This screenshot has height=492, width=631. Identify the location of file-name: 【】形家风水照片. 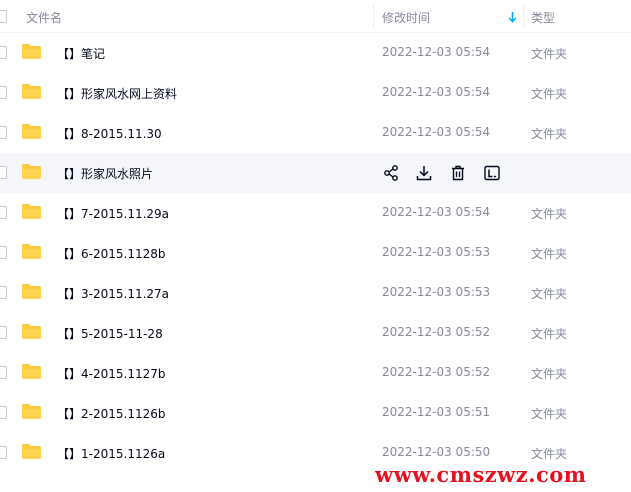
(105, 173).